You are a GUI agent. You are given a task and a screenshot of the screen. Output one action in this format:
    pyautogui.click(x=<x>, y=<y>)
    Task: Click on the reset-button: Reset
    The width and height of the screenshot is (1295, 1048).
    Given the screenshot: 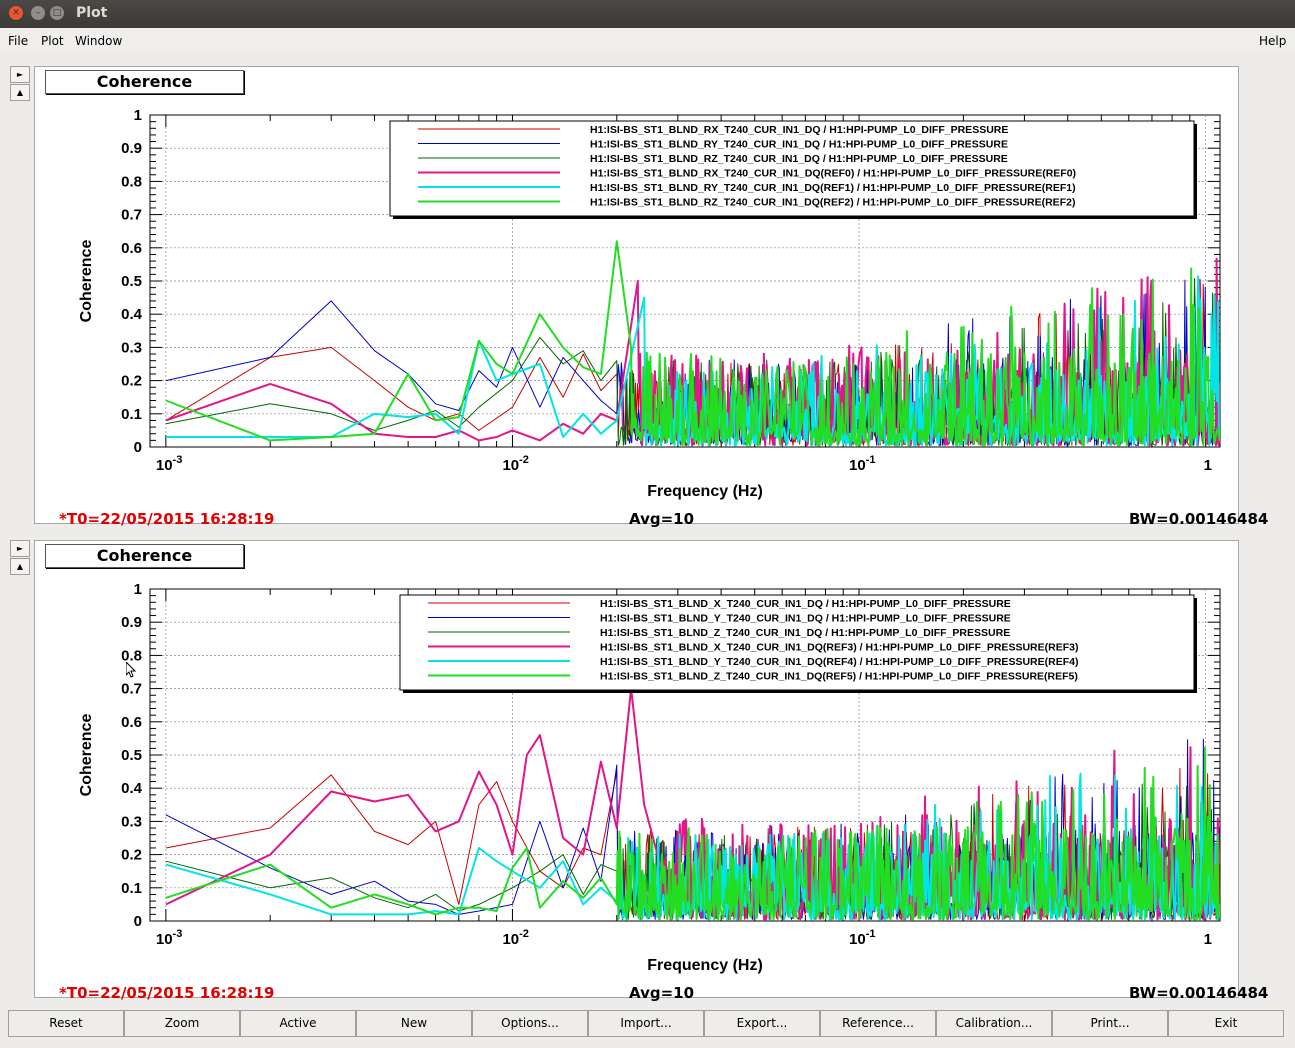 What is the action you would take?
    pyautogui.click(x=66, y=1023)
    